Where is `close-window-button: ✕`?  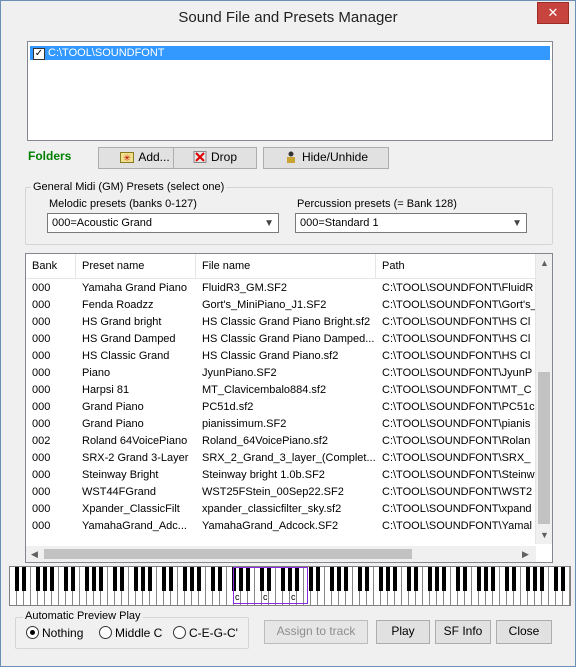 close-window-button: ✕ is located at coordinates (553, 13).